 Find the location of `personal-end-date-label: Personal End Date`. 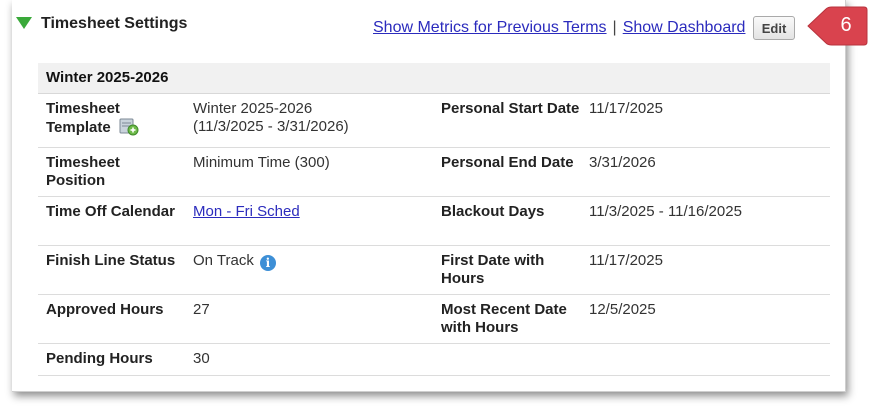

personal-end-date-label: Personal End Date is located at coordinates (507, 162).